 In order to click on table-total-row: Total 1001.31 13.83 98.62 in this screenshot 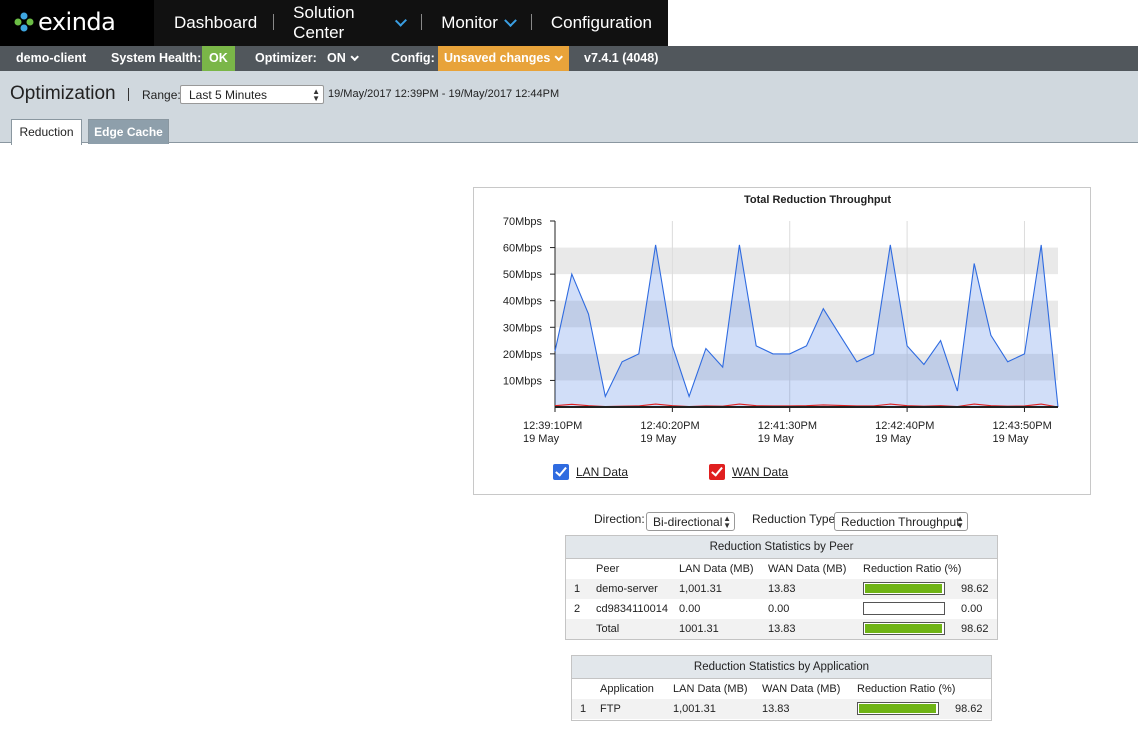, I will do `click(781, 629)`.